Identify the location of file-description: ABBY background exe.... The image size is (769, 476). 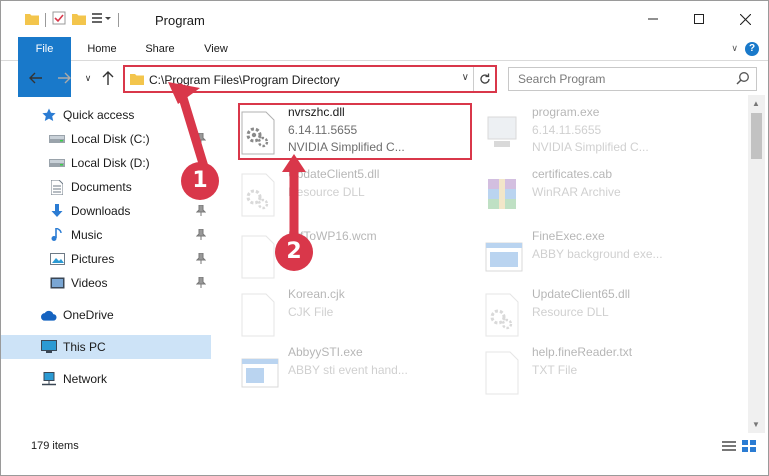
(597, 254).